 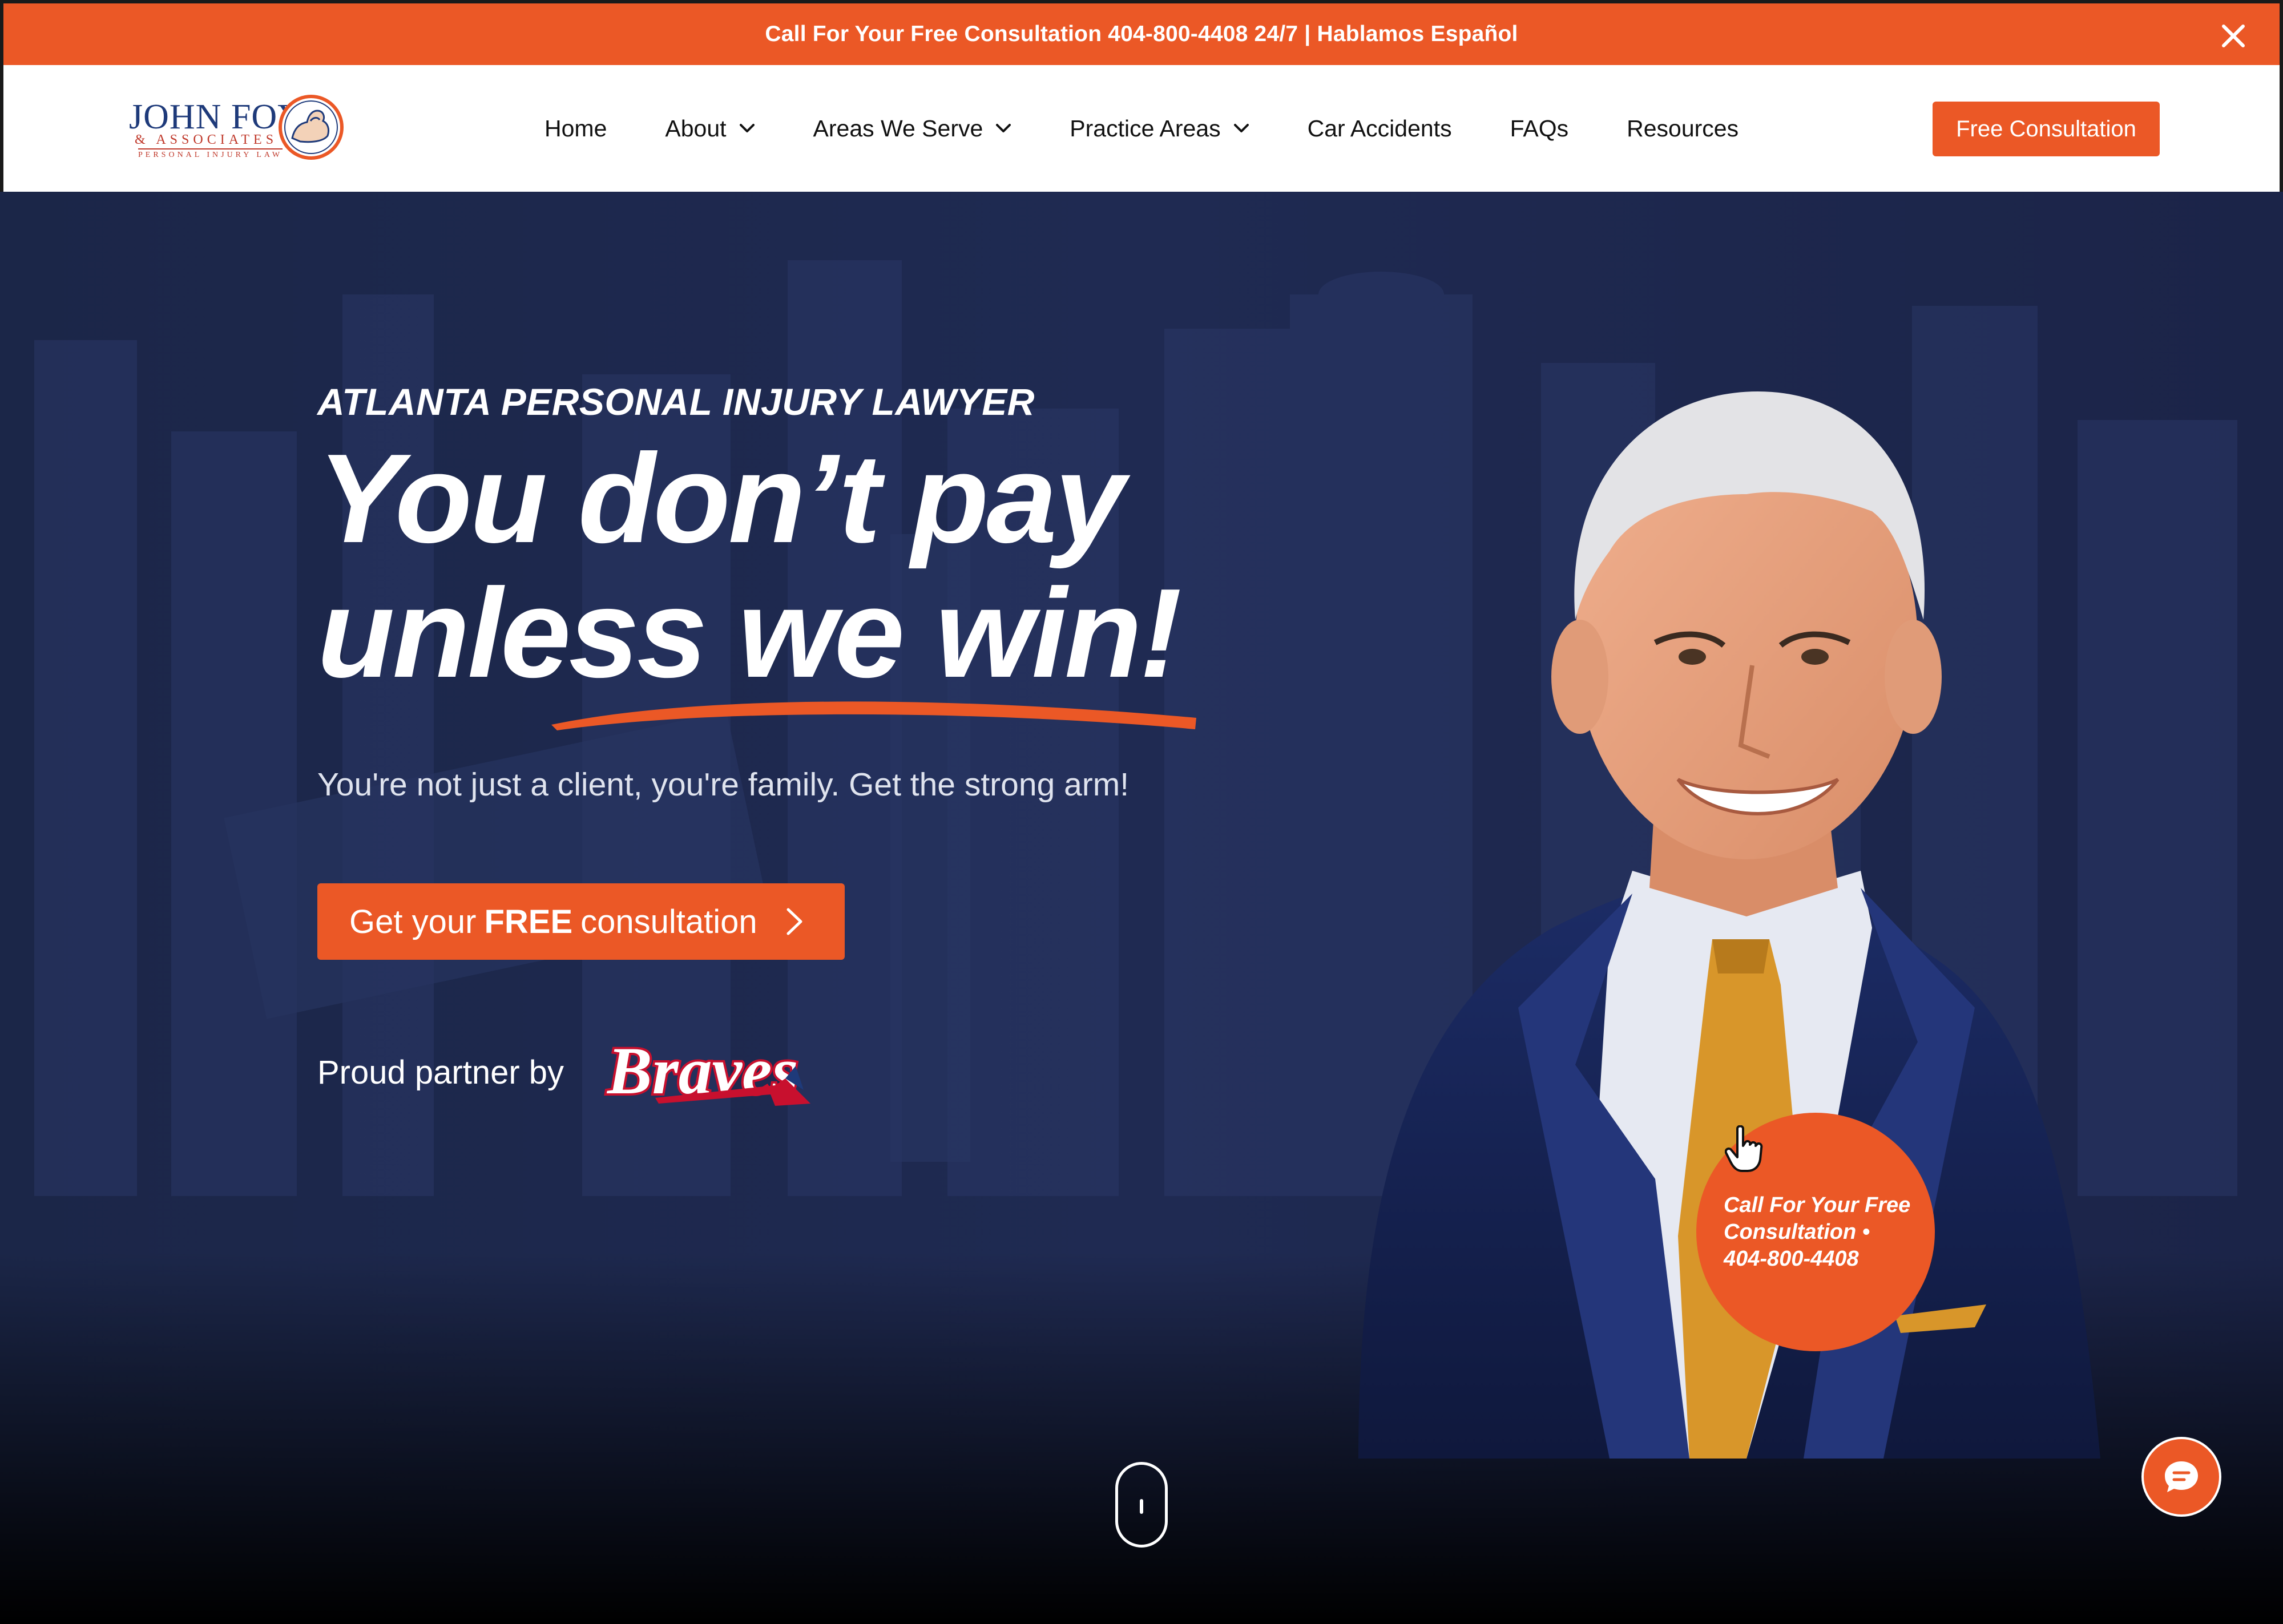 I want to click on nav-item-label: Resources, so click(x=1683, y=128).